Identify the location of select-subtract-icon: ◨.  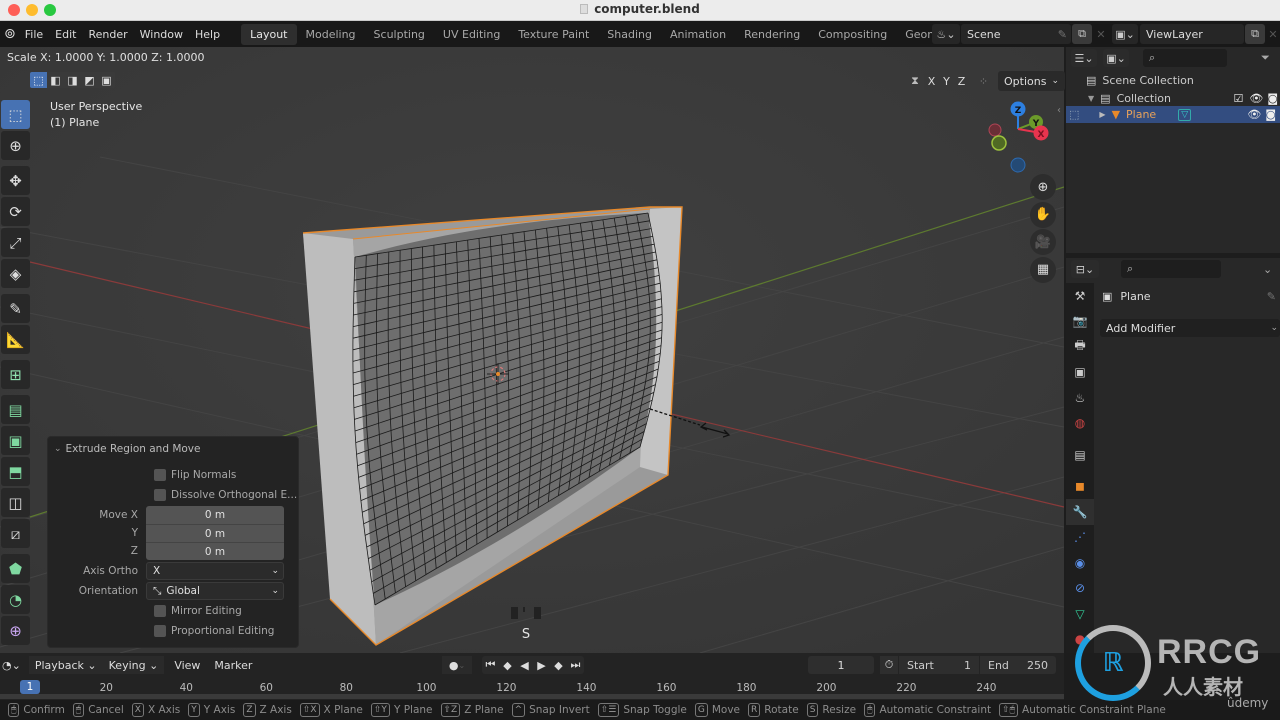
(72, 80).